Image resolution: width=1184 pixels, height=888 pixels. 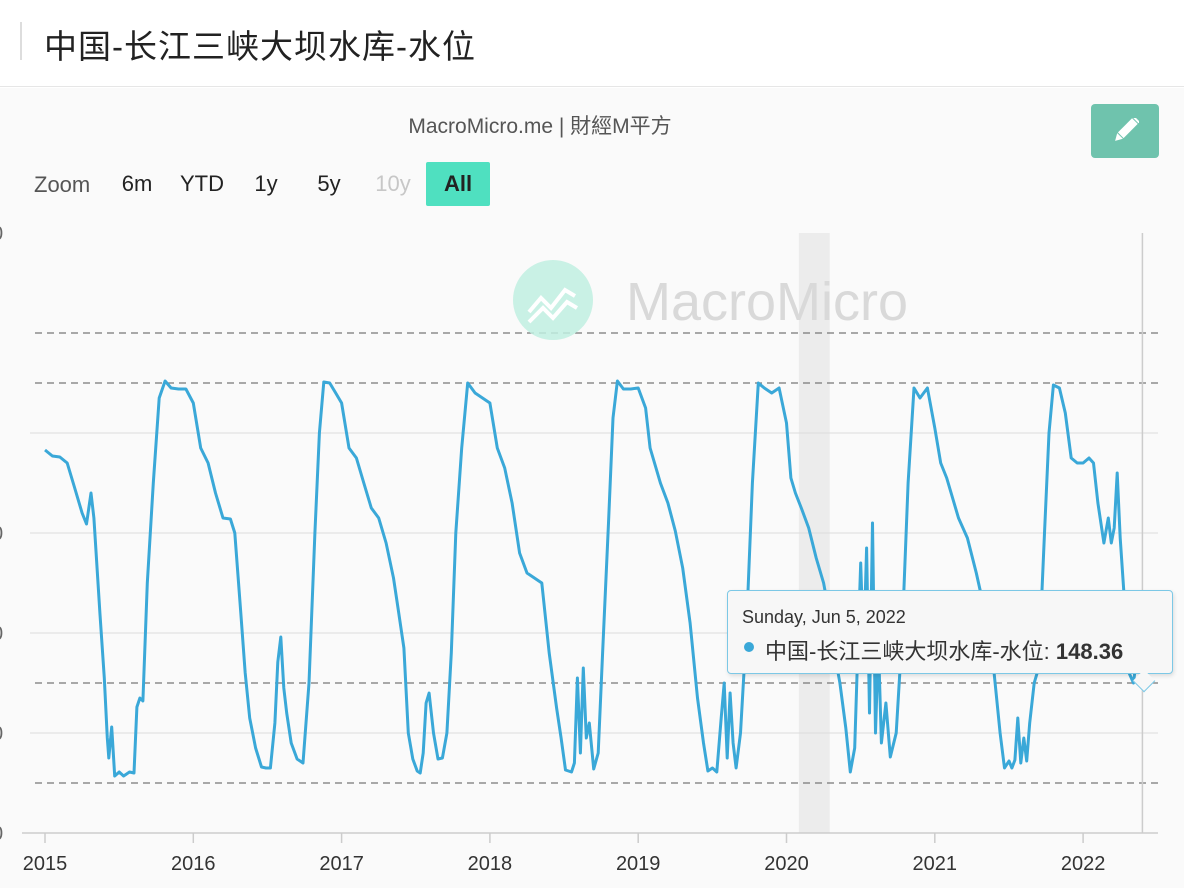 What do you see at coordinates (935, 864) in the screenshot?
I see `x-tick-label: 2021` at bounding box center [935, 864].